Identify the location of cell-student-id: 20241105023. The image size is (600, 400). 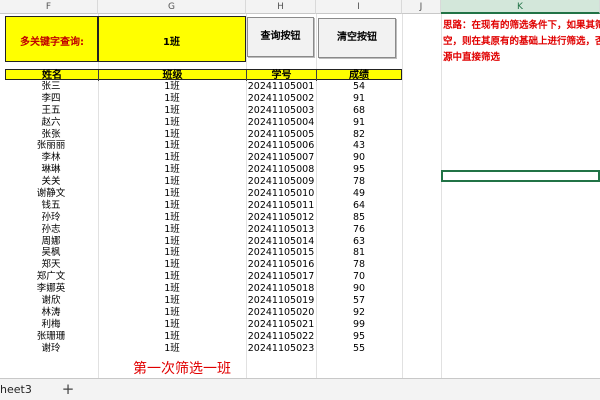
(281, 349).